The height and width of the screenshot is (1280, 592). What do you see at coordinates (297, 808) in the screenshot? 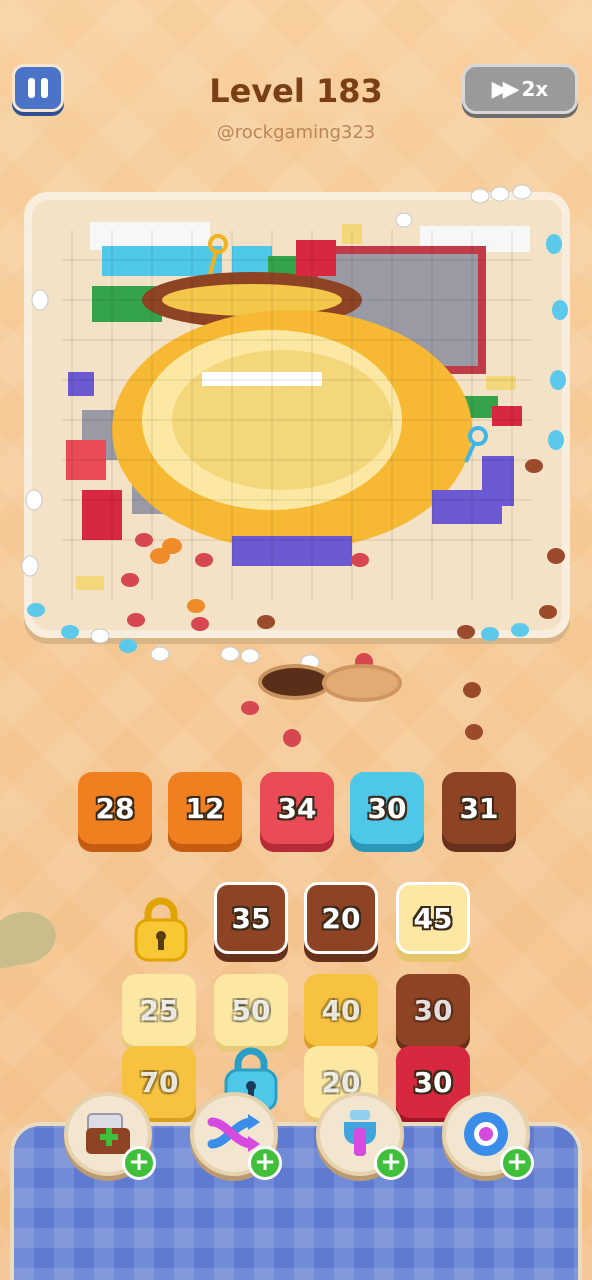
I see `queue-tile: 34` at bounding box center [297, 808].